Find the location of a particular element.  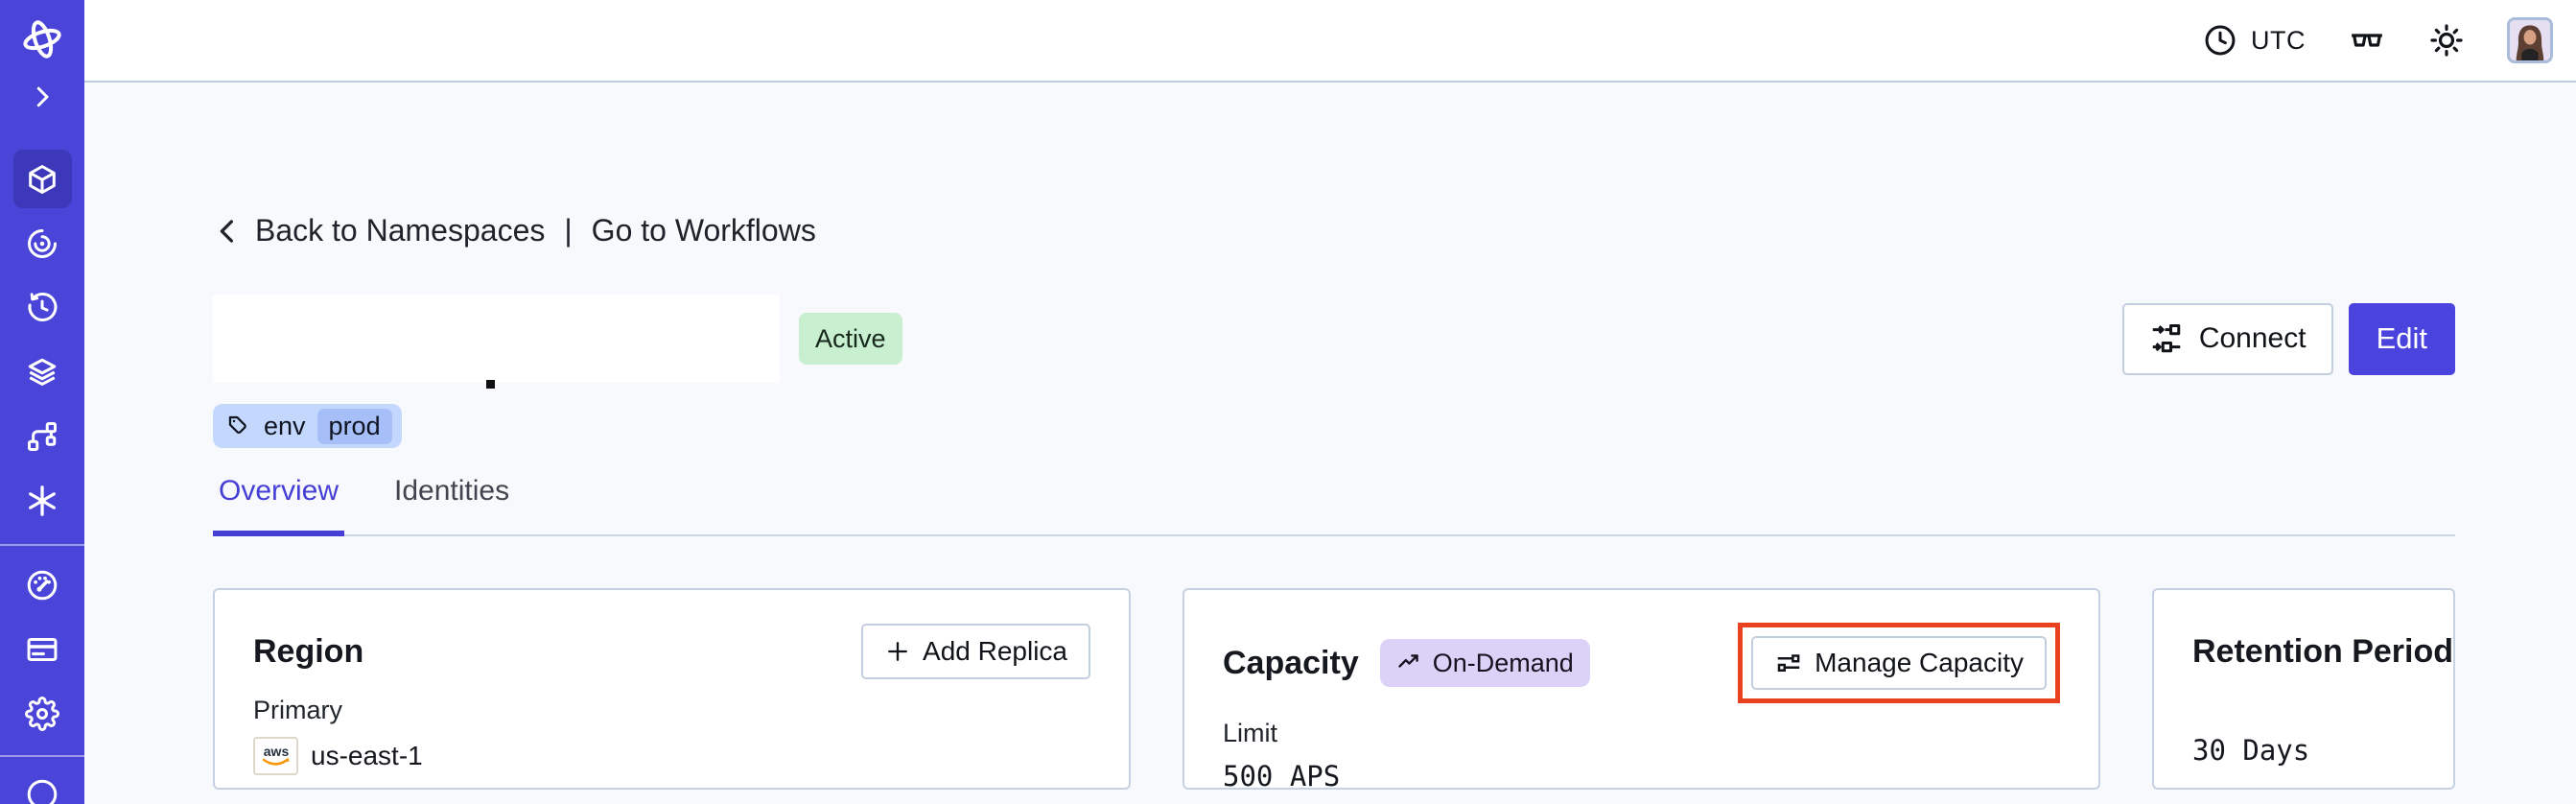

asterisk-icon is located at coordinates (42, 501).